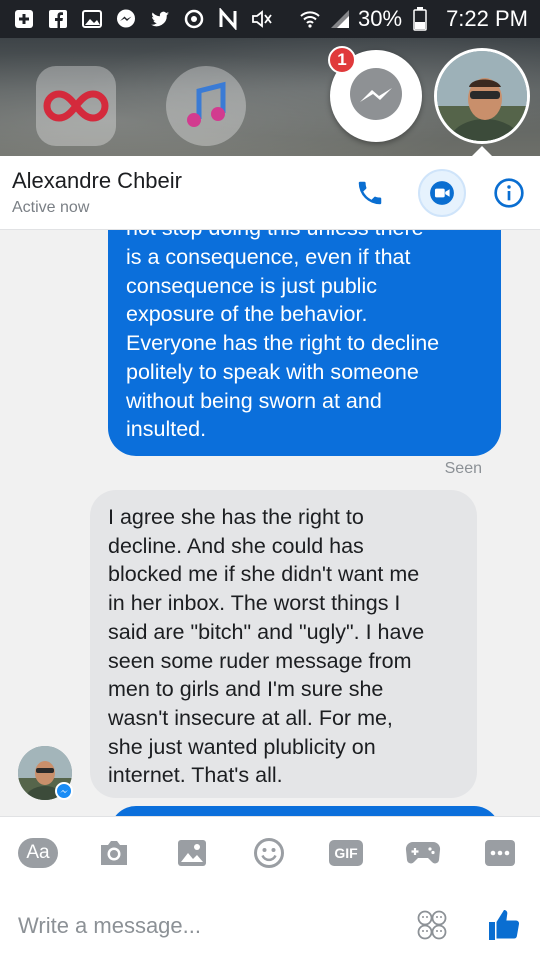 The image size is (540, 960). Describe the element at coordinates (272, 371) in the screenshot. I see `message-line: politely to speak with someone` at that location.